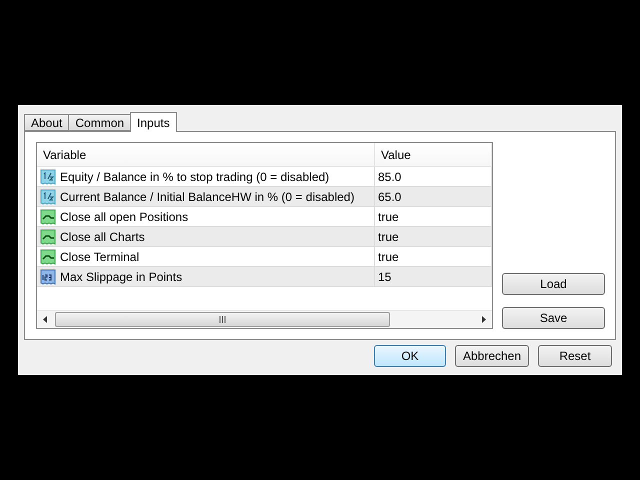 The width and height of the screenshot is (640, 480). Describe the element at coordinates (390, 177) in the screenshot. I see `variable-value: 85.0` at that location.